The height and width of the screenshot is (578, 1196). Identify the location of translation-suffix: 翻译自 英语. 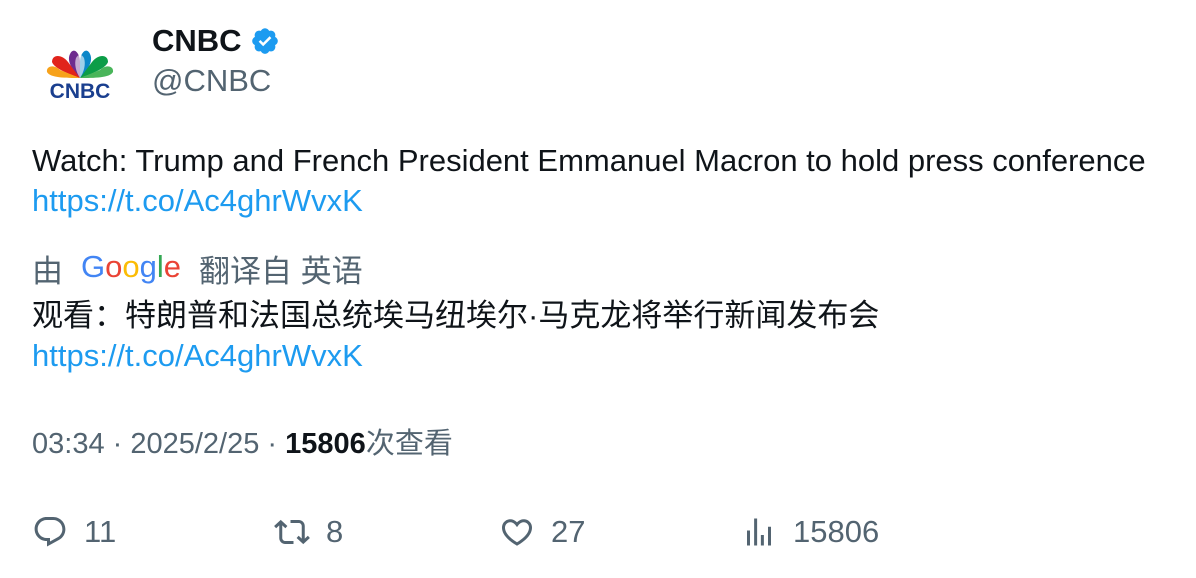
(281, 271).